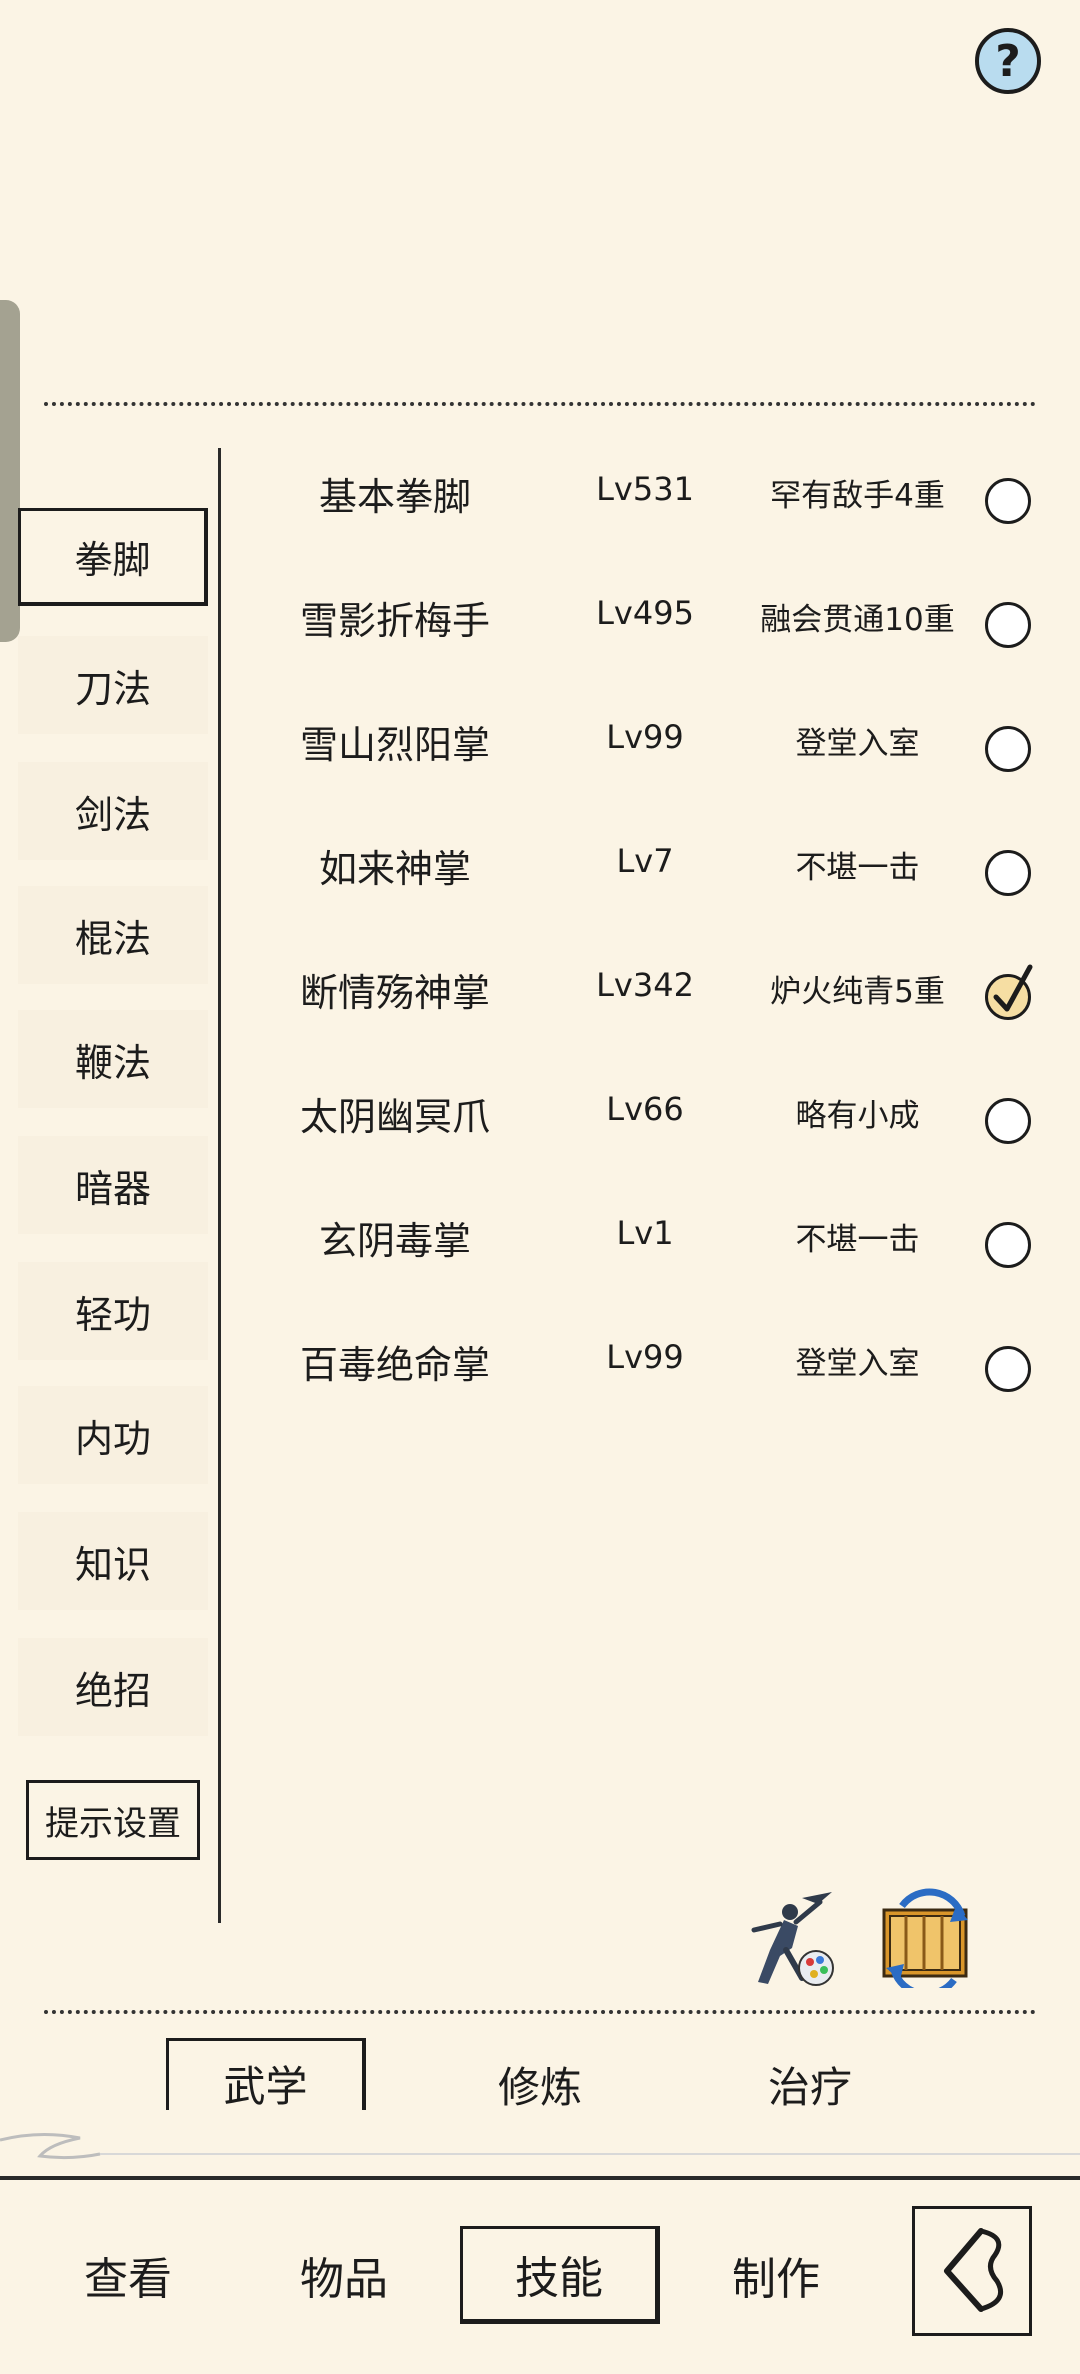 Image resolution: width=1080 pixels, height=2374 pixels. Describe the element at coordinates (394, 1241) in the screenshot. I see `skill-name: 玄阴毒掌` at that location.